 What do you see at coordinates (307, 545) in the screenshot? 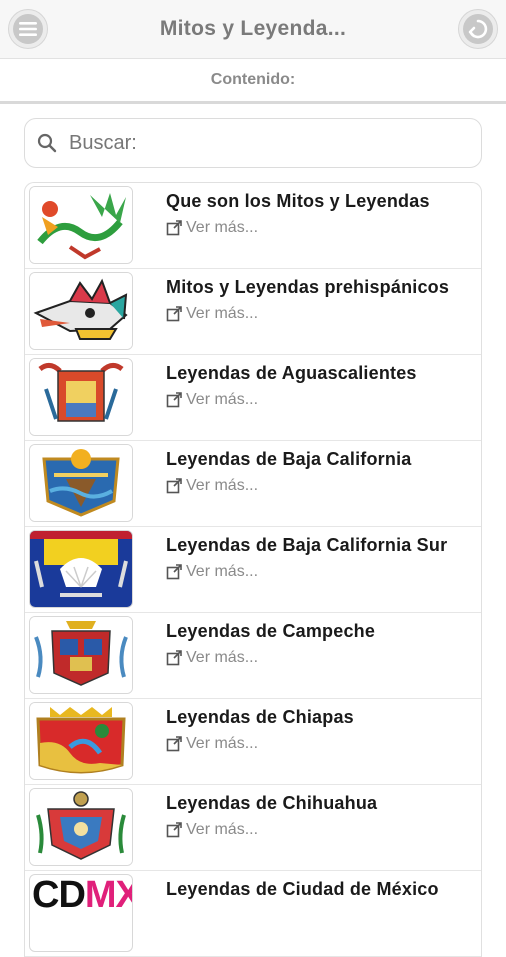
I see `list-item-title: Leyendas de Baja California Sur` at bounding box center [307, 545].